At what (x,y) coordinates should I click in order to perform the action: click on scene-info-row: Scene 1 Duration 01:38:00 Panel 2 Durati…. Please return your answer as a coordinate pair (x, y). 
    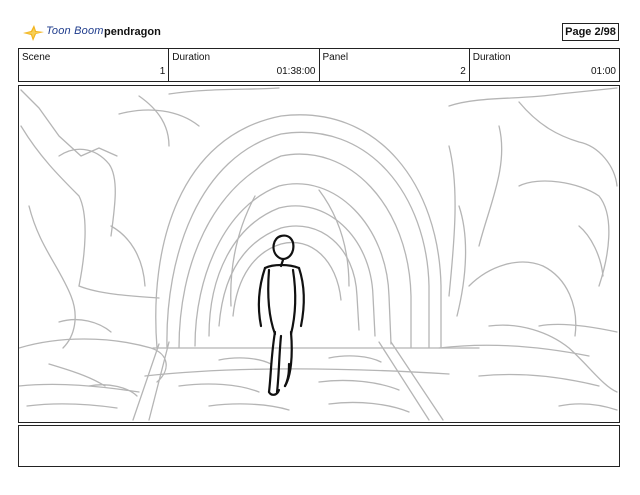
    Looking at the image, I should click on (319, 65).